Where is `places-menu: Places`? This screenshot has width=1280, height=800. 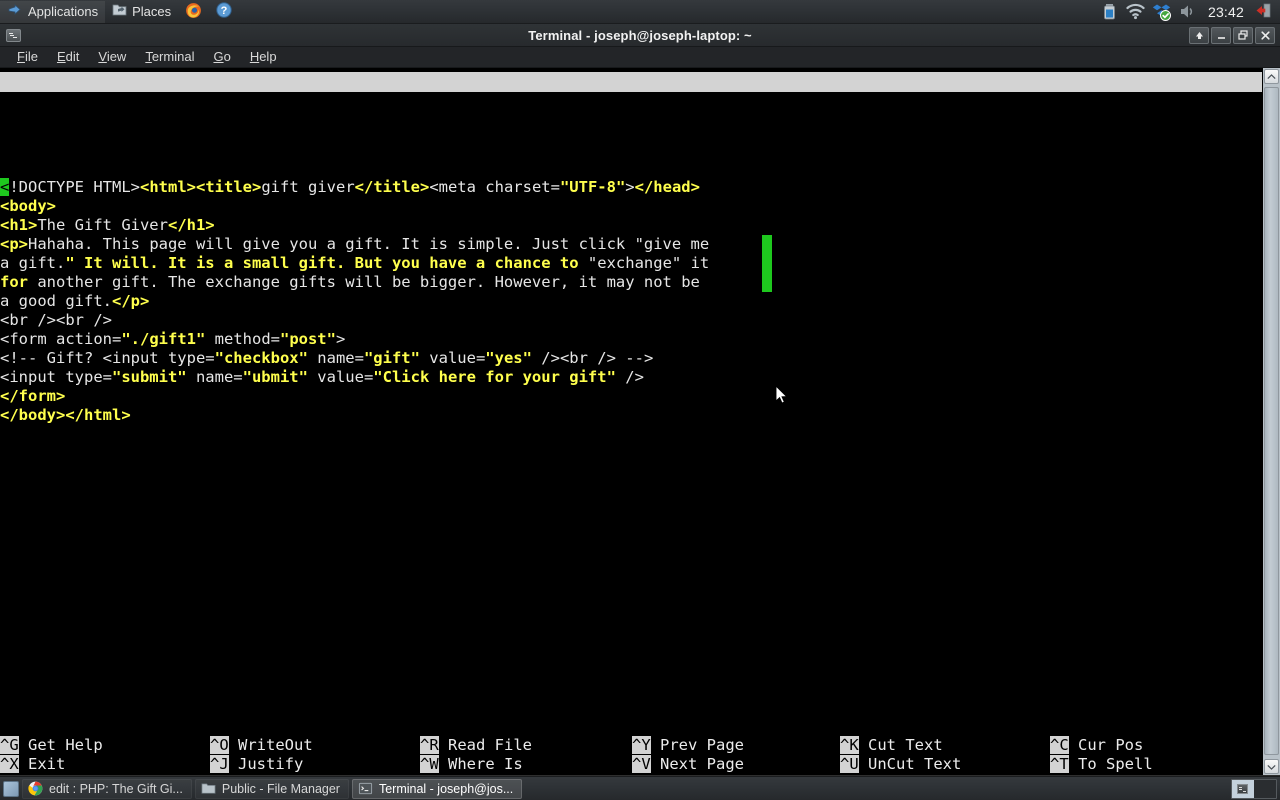
places-menu: Places is located at coordinates (141, 12).